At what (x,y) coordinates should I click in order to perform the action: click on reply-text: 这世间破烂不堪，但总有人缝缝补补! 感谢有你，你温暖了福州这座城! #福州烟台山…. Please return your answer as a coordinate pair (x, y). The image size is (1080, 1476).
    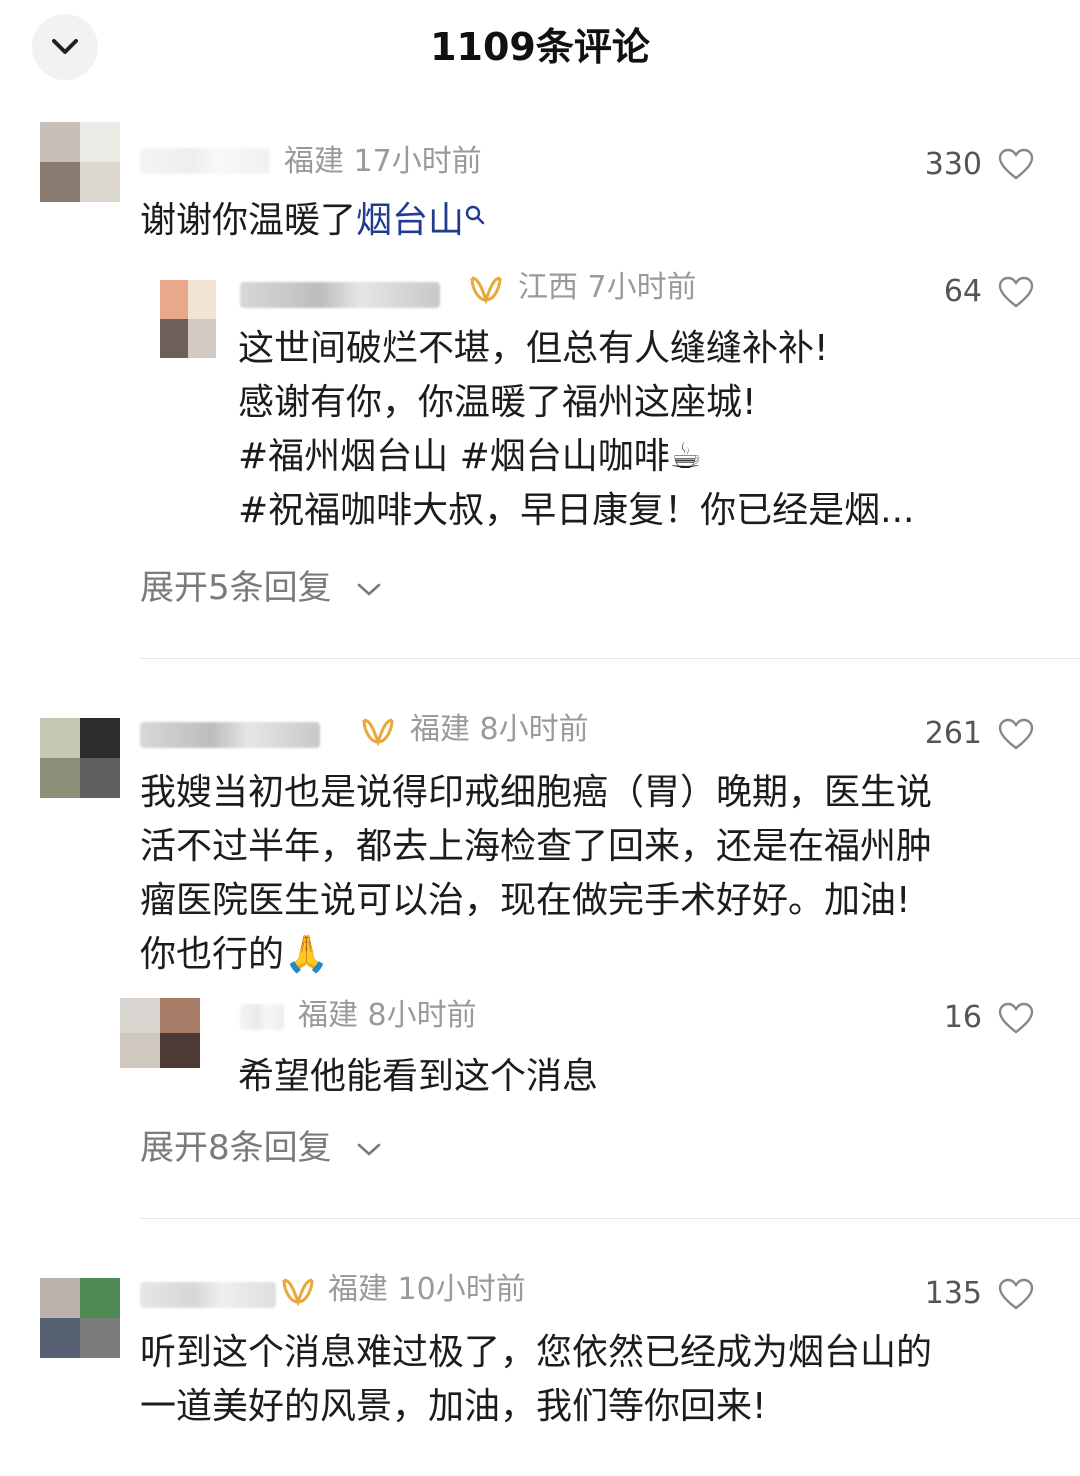
    Looking at the image, I should click on (576, 429).